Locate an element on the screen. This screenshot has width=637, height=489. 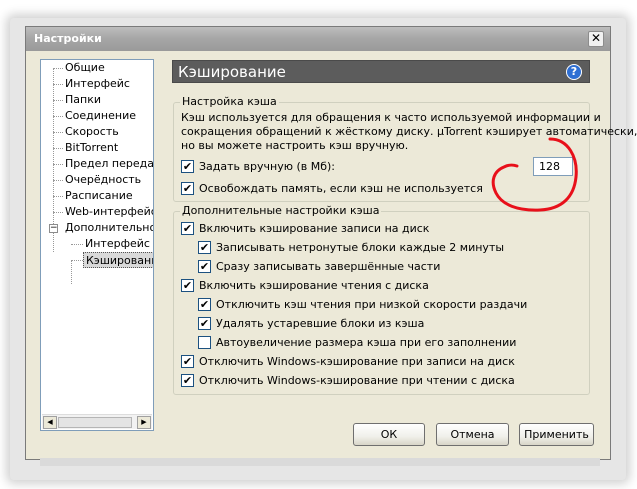
remove-old-blocks-option: ✔ Удалять устаревшие блоки из кэша is located at coordinates (311, 324).